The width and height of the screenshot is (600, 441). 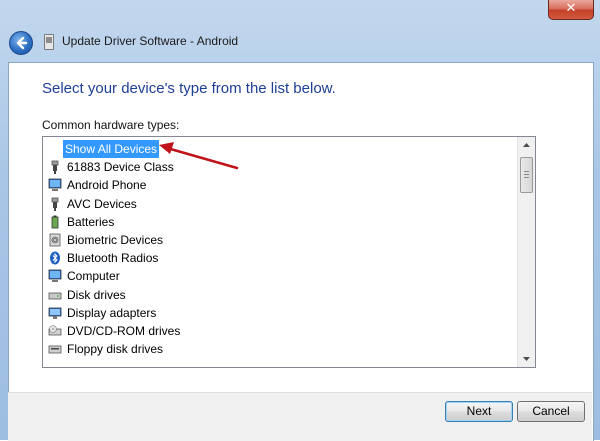 What do you see at coordinates (55, 331) in the screenshot?
I see `dvd-drive-icon` at bounding box center [55, 331].